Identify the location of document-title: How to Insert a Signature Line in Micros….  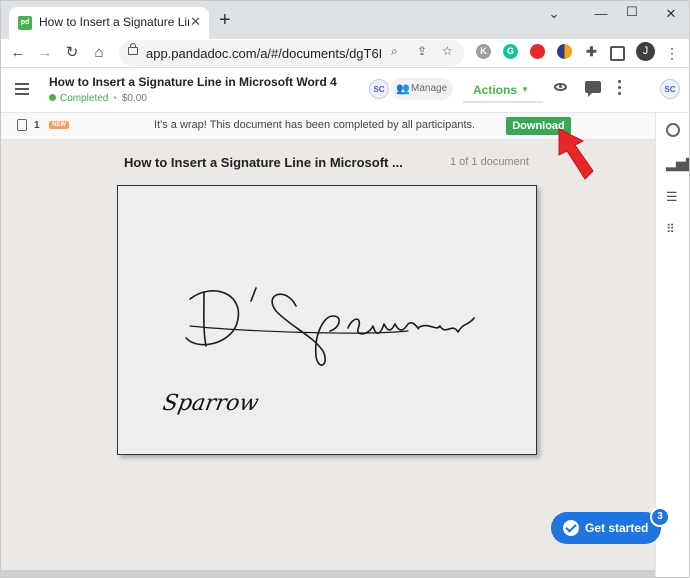
(193, 82).